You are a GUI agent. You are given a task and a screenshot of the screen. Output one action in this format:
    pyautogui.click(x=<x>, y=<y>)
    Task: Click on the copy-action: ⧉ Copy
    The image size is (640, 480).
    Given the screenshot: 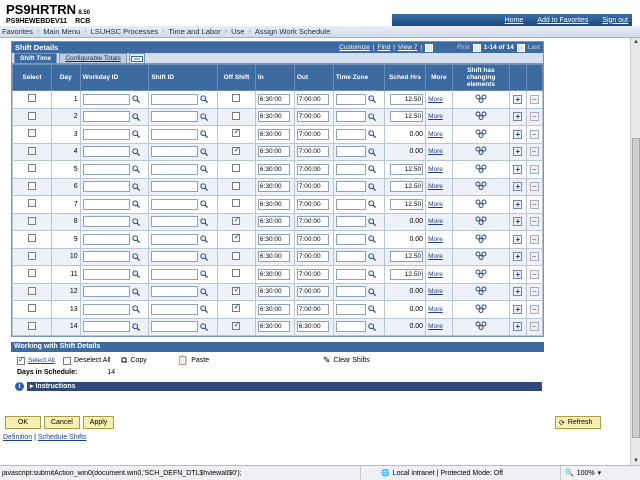 What is the action you would take?
    pyautogui.click(x=149, y=360)
    